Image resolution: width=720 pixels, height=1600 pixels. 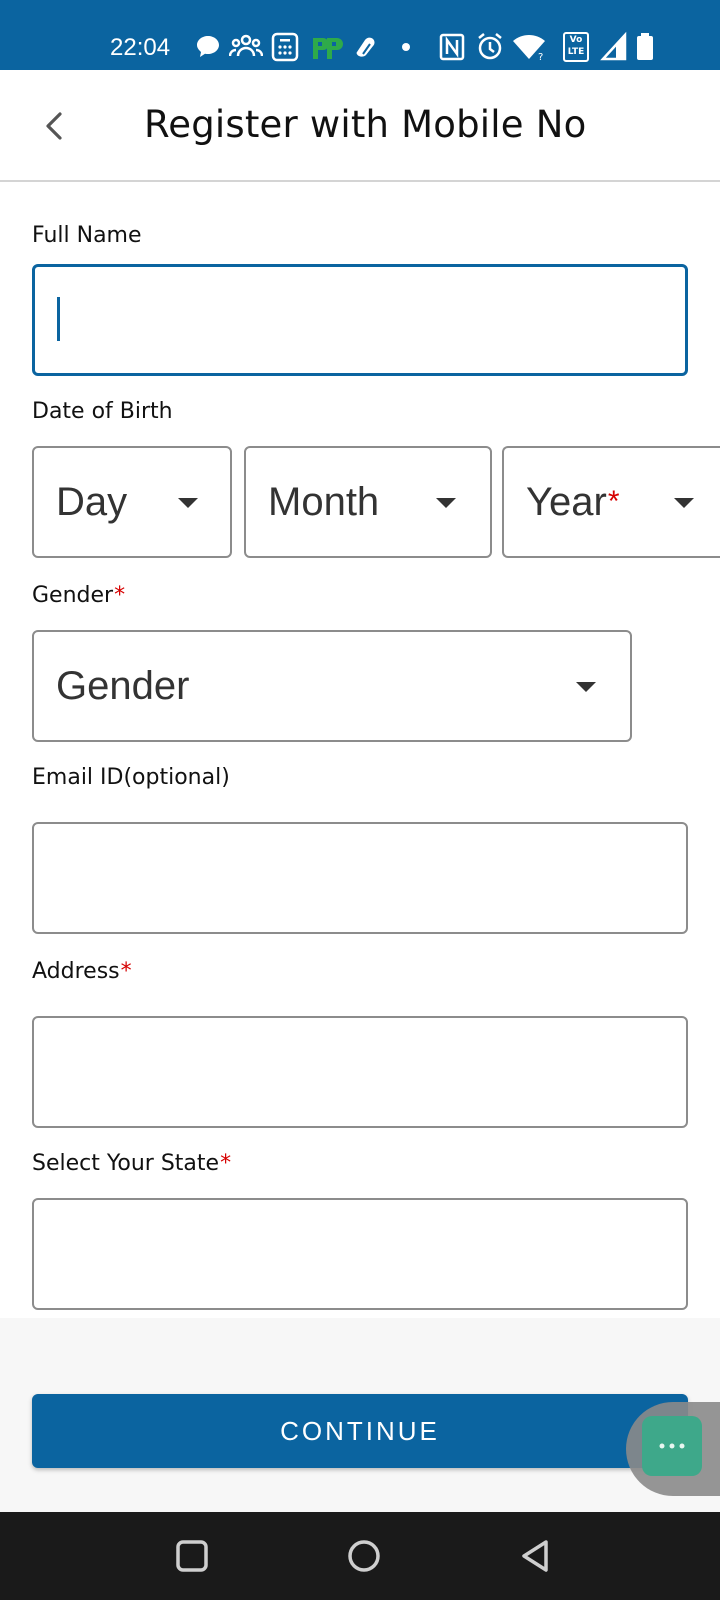 I want to click on full-name-input, so click(x=360, y=320).